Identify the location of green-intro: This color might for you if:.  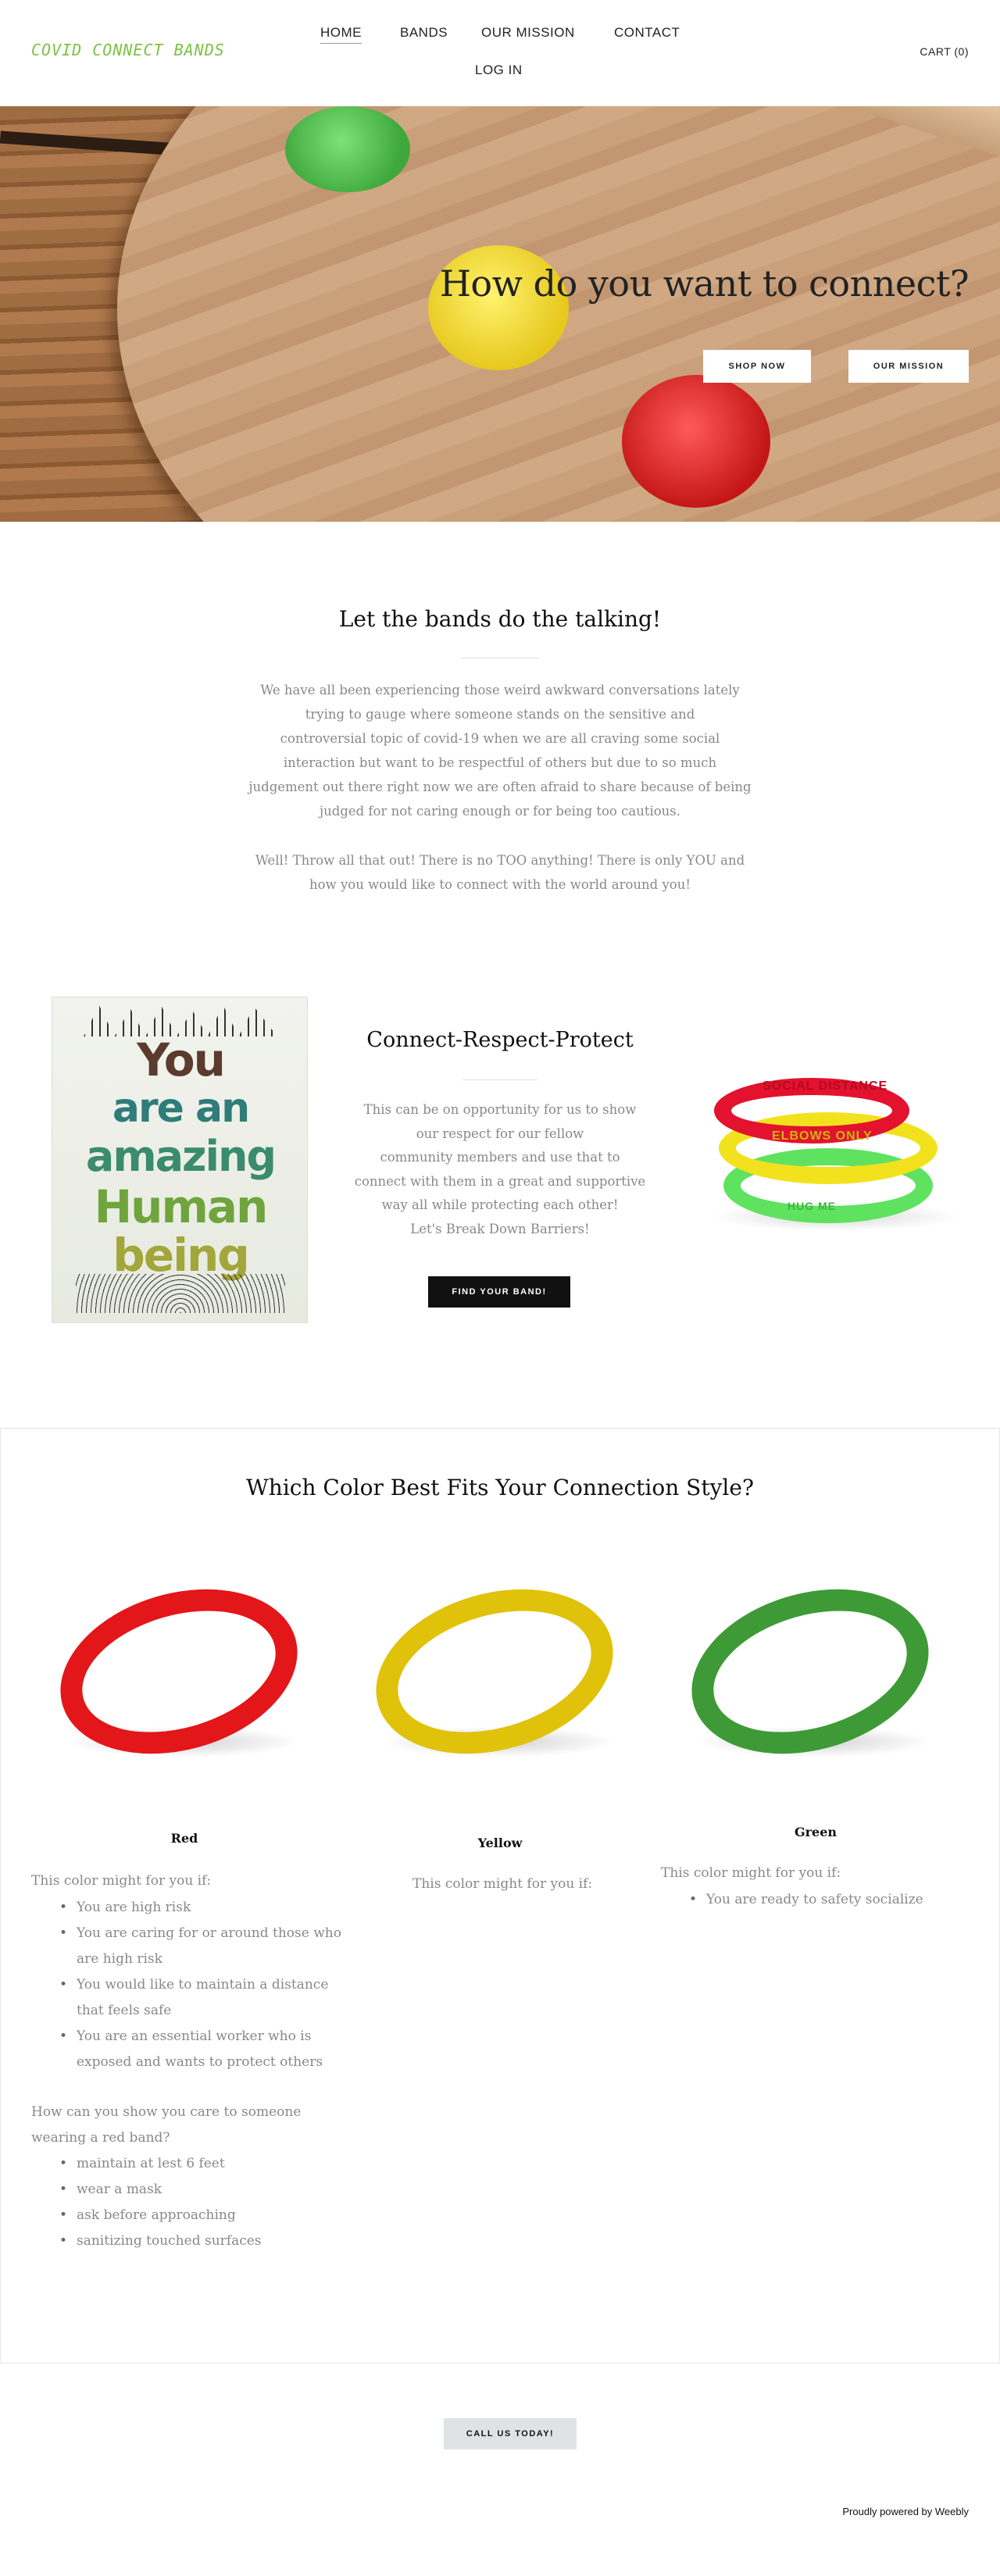
(751, 1873).